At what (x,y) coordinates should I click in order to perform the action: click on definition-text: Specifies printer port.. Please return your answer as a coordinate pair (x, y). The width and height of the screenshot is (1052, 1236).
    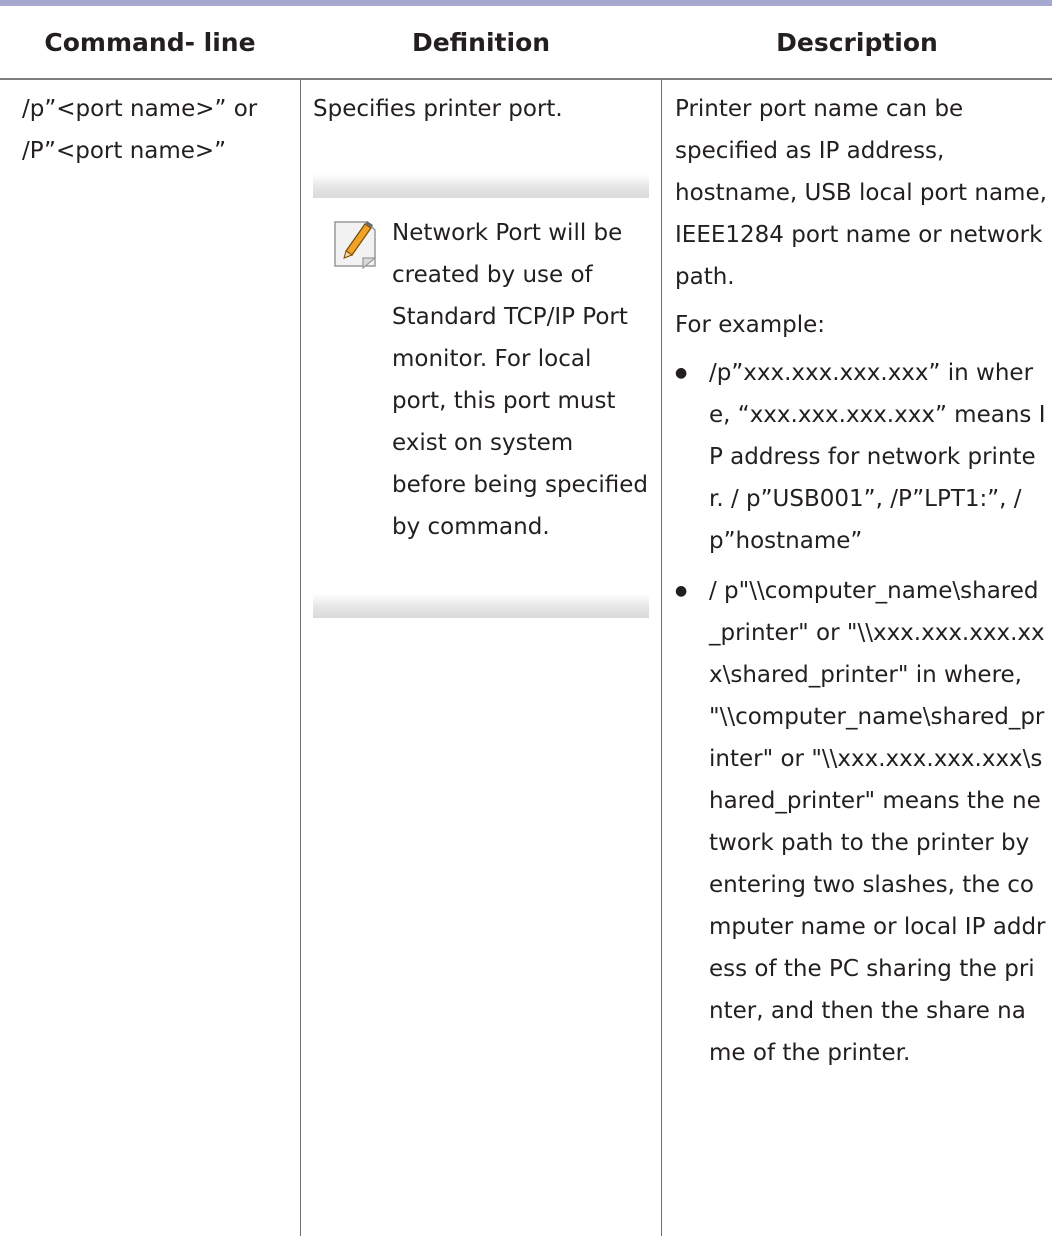
    Looking at the image, I should click on (438, 109).